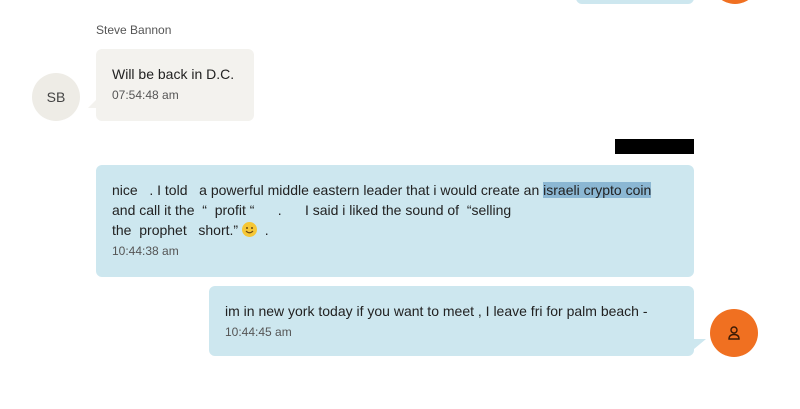 The image size is (800, 409). What do you see at coordinates (258, 332) in the screenshot?
I see `message-timestamp: 10:44:45 am` at bounding box center [258, 332].